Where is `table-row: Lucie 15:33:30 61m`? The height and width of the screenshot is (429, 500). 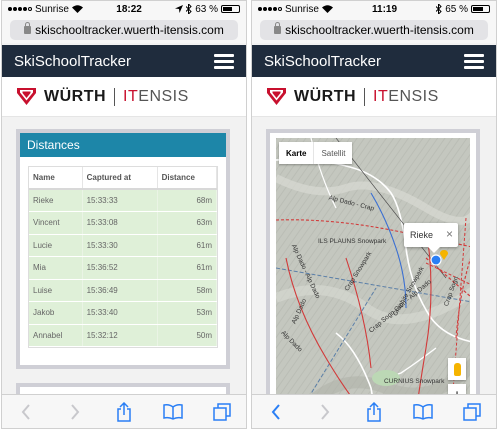
table-row: Lucie 15:33:30 61m is located at coordinates (123, 245).